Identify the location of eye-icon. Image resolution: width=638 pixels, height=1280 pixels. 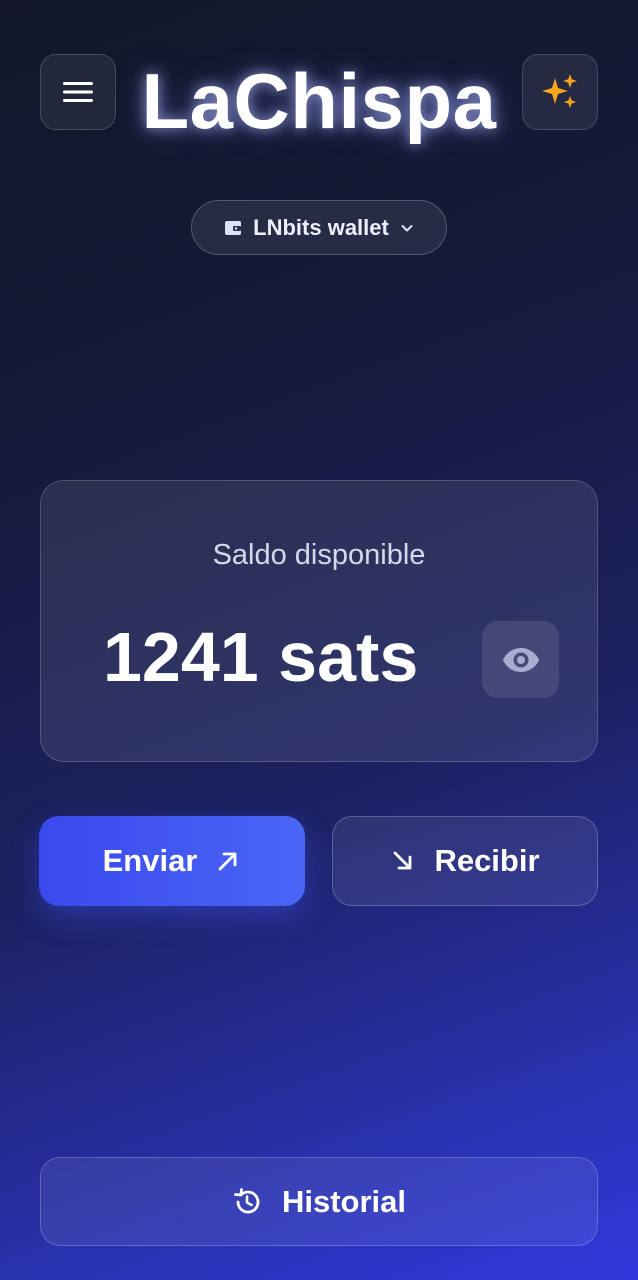
(521, 660).